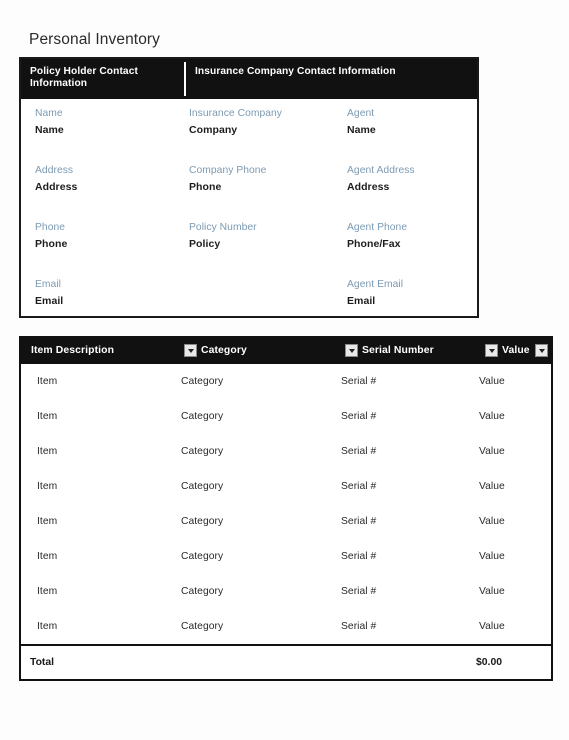 Image resolution: width=569 pixels, height=740 pixels. What do you see at coordinates (227, 179) in the screenshot?
I see `field-company-phone: Company Phone Phone` at bounding box center [227, 179].